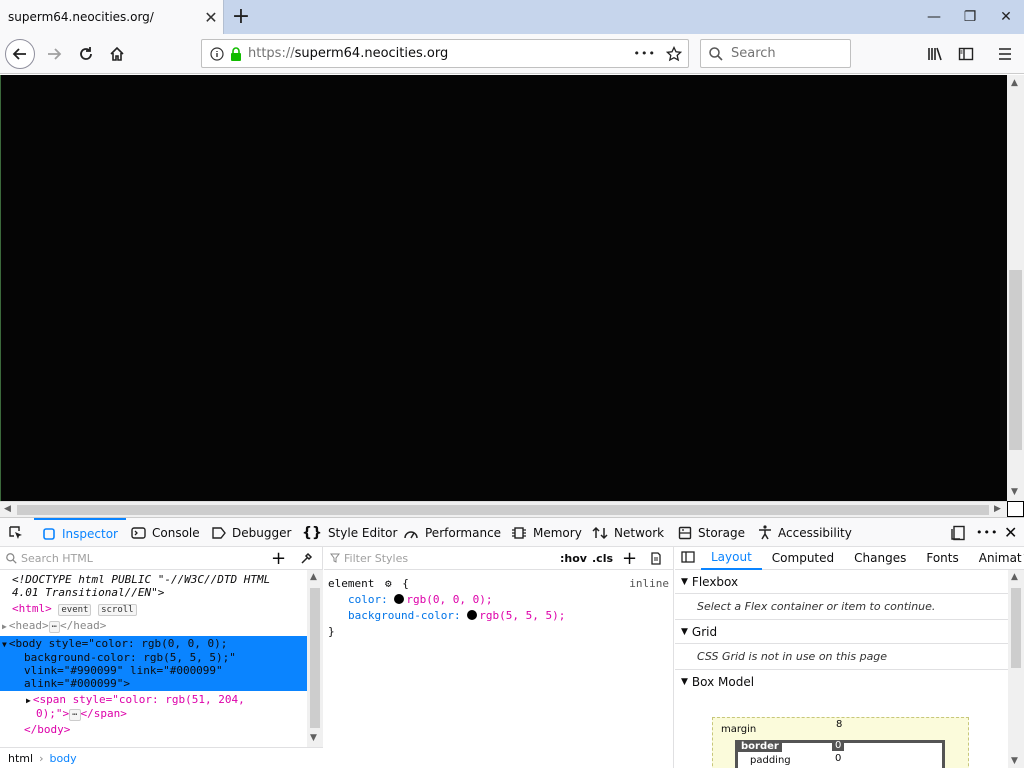 The height and width of the screenshot is (768, 1024). What do you see at coordinates (880, 558) in the screenshot?
I see `tab-changes: Changes` at bounding box center [880, 558].